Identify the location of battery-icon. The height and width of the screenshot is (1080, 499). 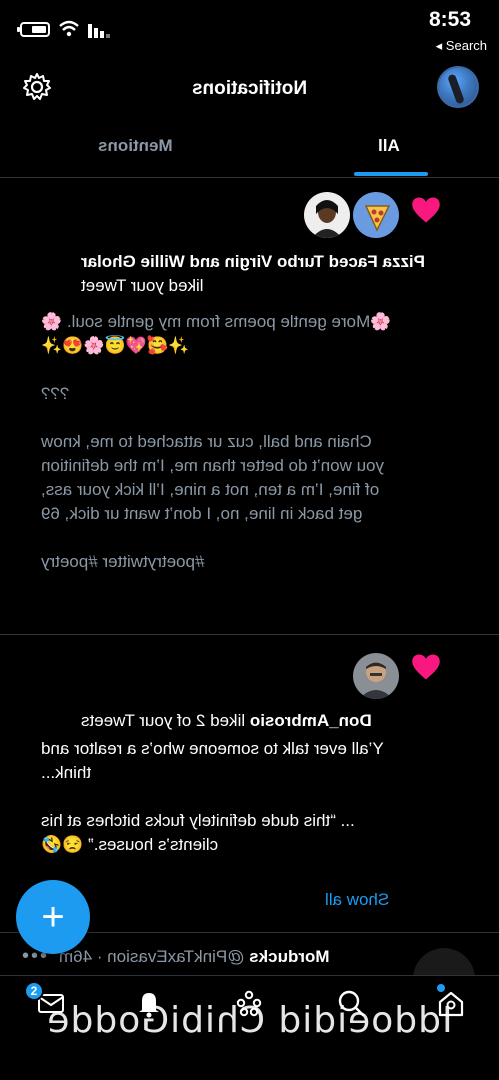
(33, 29).